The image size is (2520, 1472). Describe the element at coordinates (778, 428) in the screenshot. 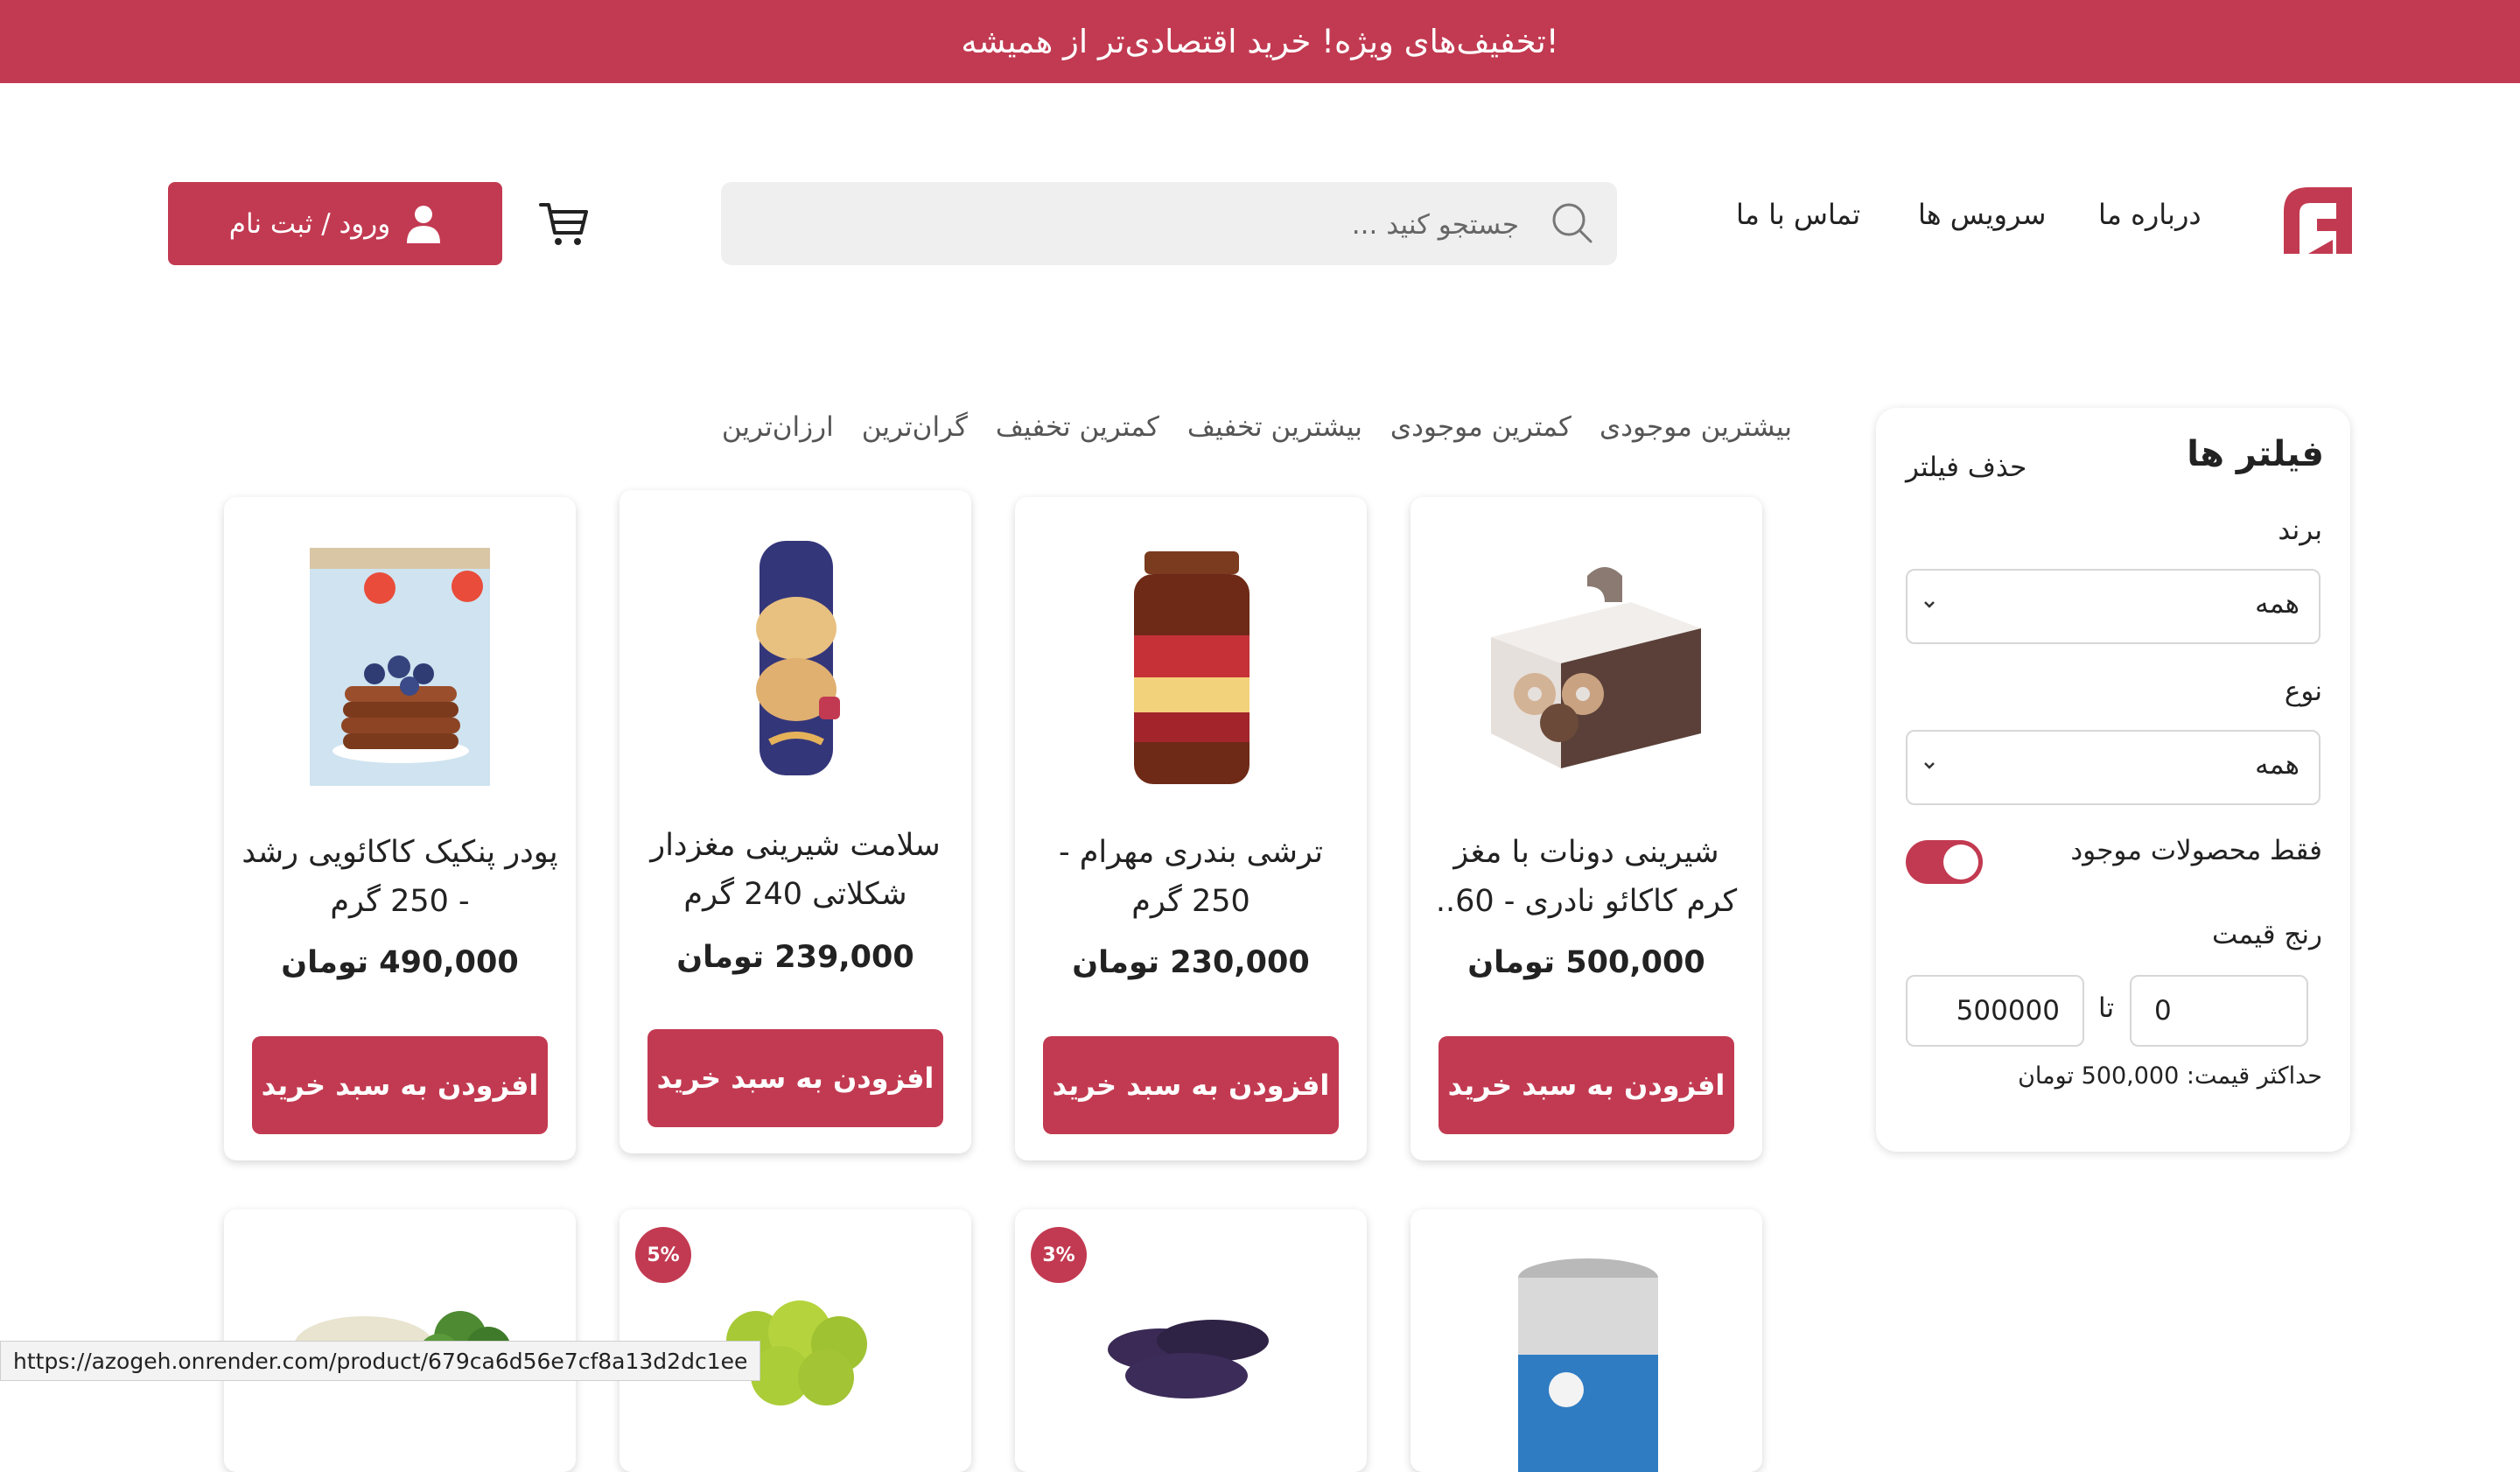

I see `sort-cheapest: ارزان‌ترین` at that location.